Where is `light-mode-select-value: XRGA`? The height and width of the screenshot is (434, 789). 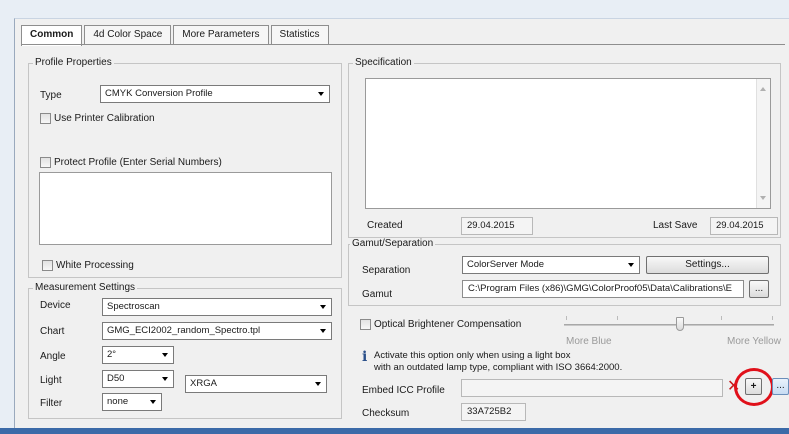
light-mode-select-value: XRGA is located at coordinates (203, 383).